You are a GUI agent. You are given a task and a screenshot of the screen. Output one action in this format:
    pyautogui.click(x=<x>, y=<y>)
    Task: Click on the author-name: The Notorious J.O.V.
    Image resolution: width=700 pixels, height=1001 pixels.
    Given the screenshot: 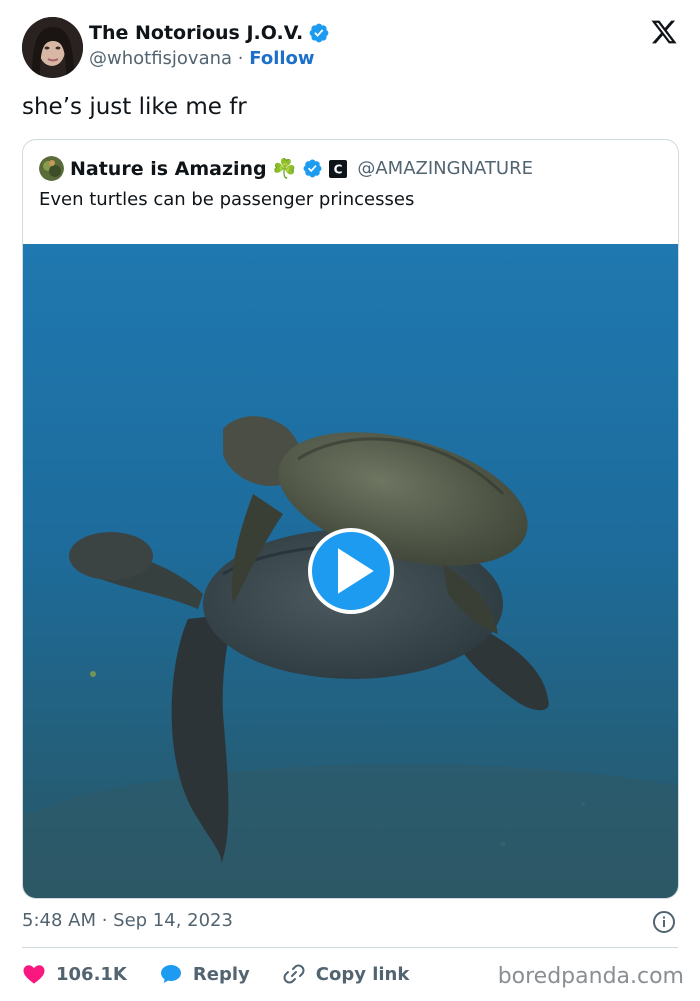 What is the action you would take?
    pyautogui.click(x=209, y=33)
    